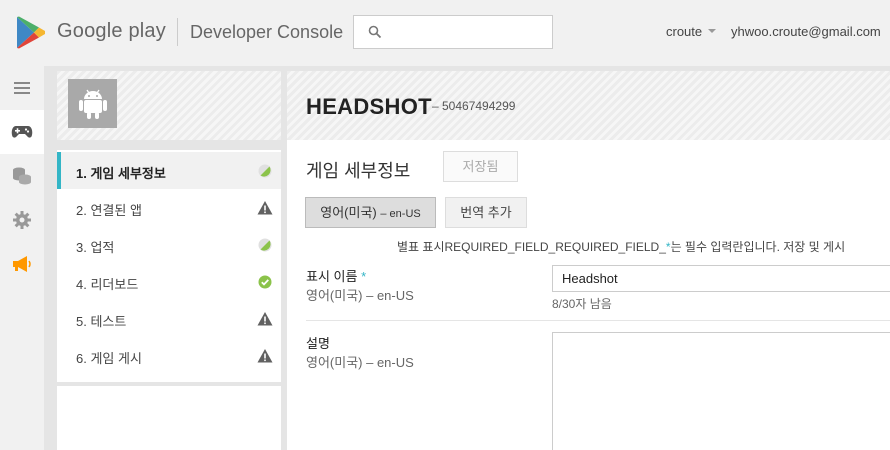 The image size is (890, 450). Describe the element at coordinates (121, 173) in the screenshot. I see `nav-item-label: 1. 게임 세부정보` at that location.